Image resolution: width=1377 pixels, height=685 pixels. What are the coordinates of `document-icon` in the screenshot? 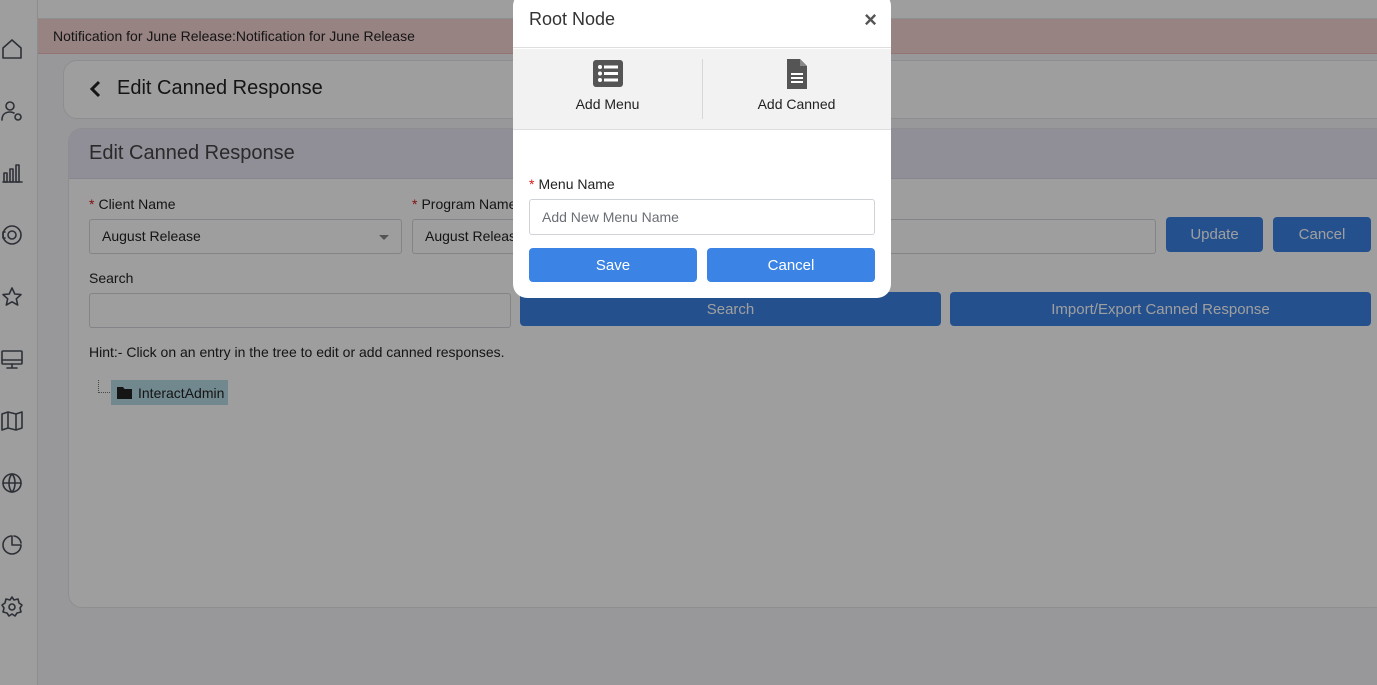 It's located at (796, 74).